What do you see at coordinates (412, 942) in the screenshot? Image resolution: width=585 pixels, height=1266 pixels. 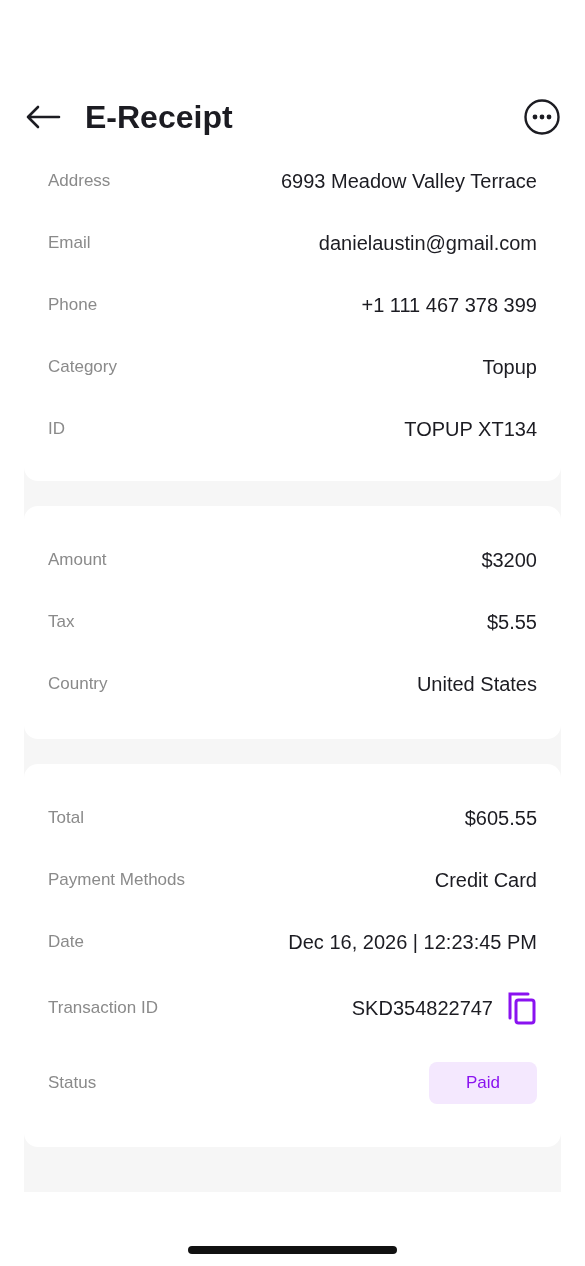 I see `field-value: Dec 16, 2026 | 12:23:45 PM` at bounding box center [412, 942].